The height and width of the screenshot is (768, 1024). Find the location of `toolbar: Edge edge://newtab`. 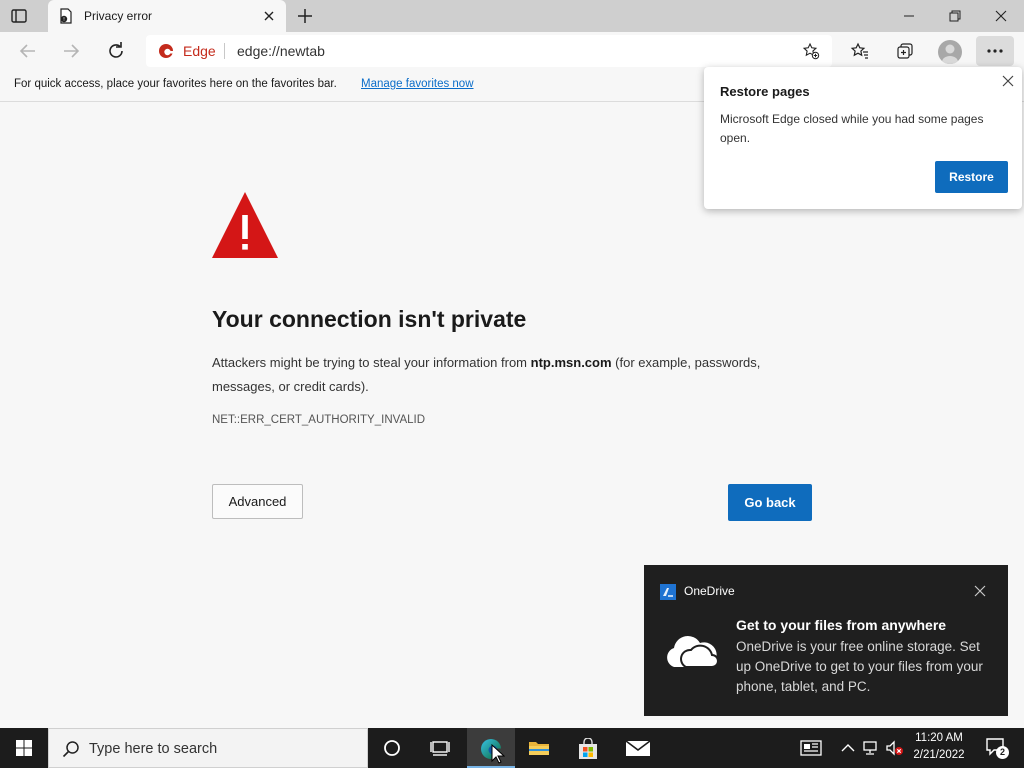

toolbar: Edge edge://newtab is located at coordinates (512, 51).